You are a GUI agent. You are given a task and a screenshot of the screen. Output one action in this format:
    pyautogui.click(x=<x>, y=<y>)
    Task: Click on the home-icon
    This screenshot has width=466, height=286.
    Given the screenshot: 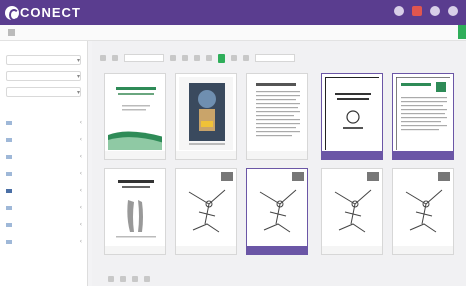 What is the action you would take?
    pyautogui.click(x=11, y=32)
    